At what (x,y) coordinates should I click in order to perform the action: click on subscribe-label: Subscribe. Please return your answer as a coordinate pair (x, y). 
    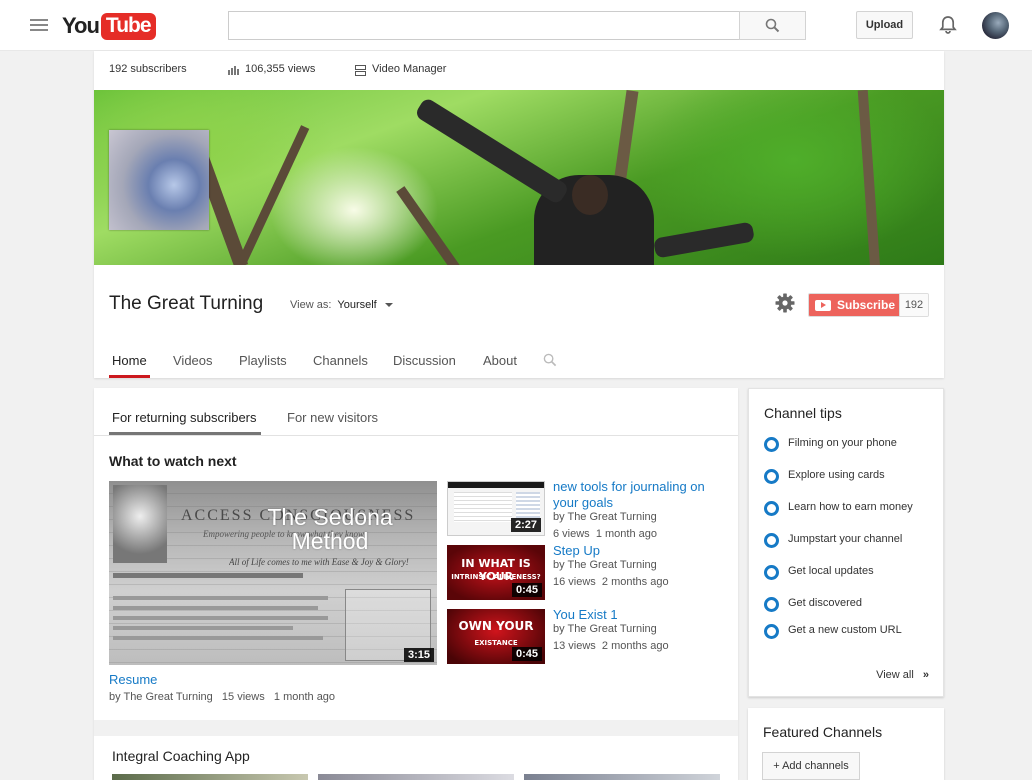
    Looking at the image, I should click on (866, 305).